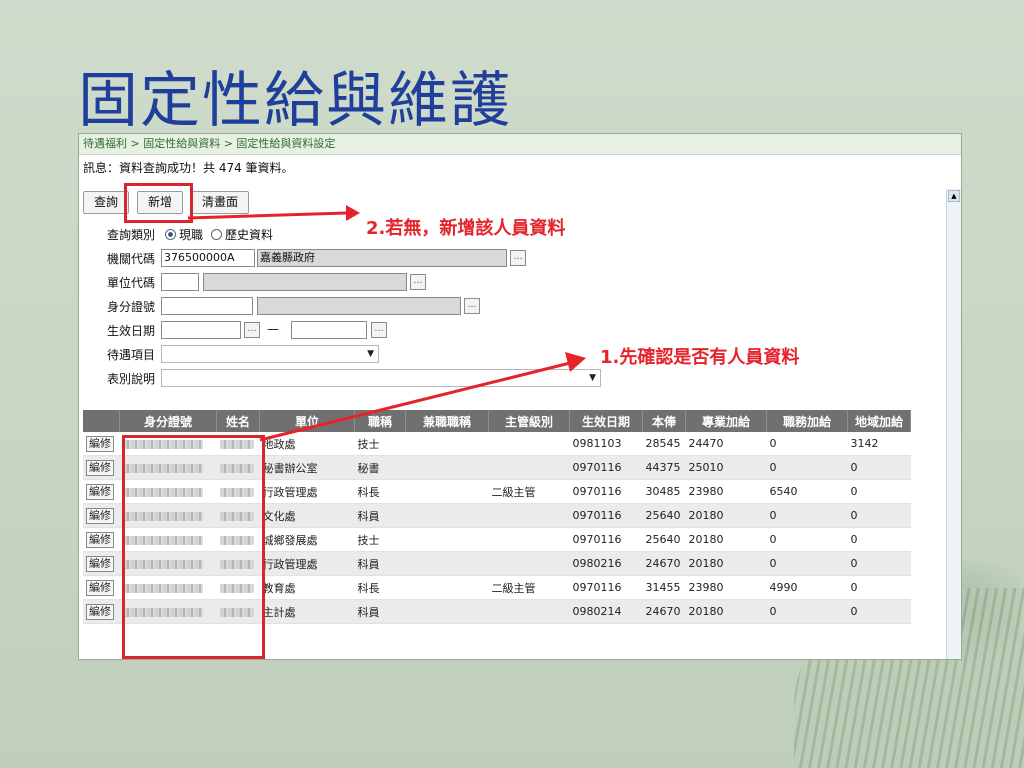  I want to click on arrow-step1-head, so click(575, 362).